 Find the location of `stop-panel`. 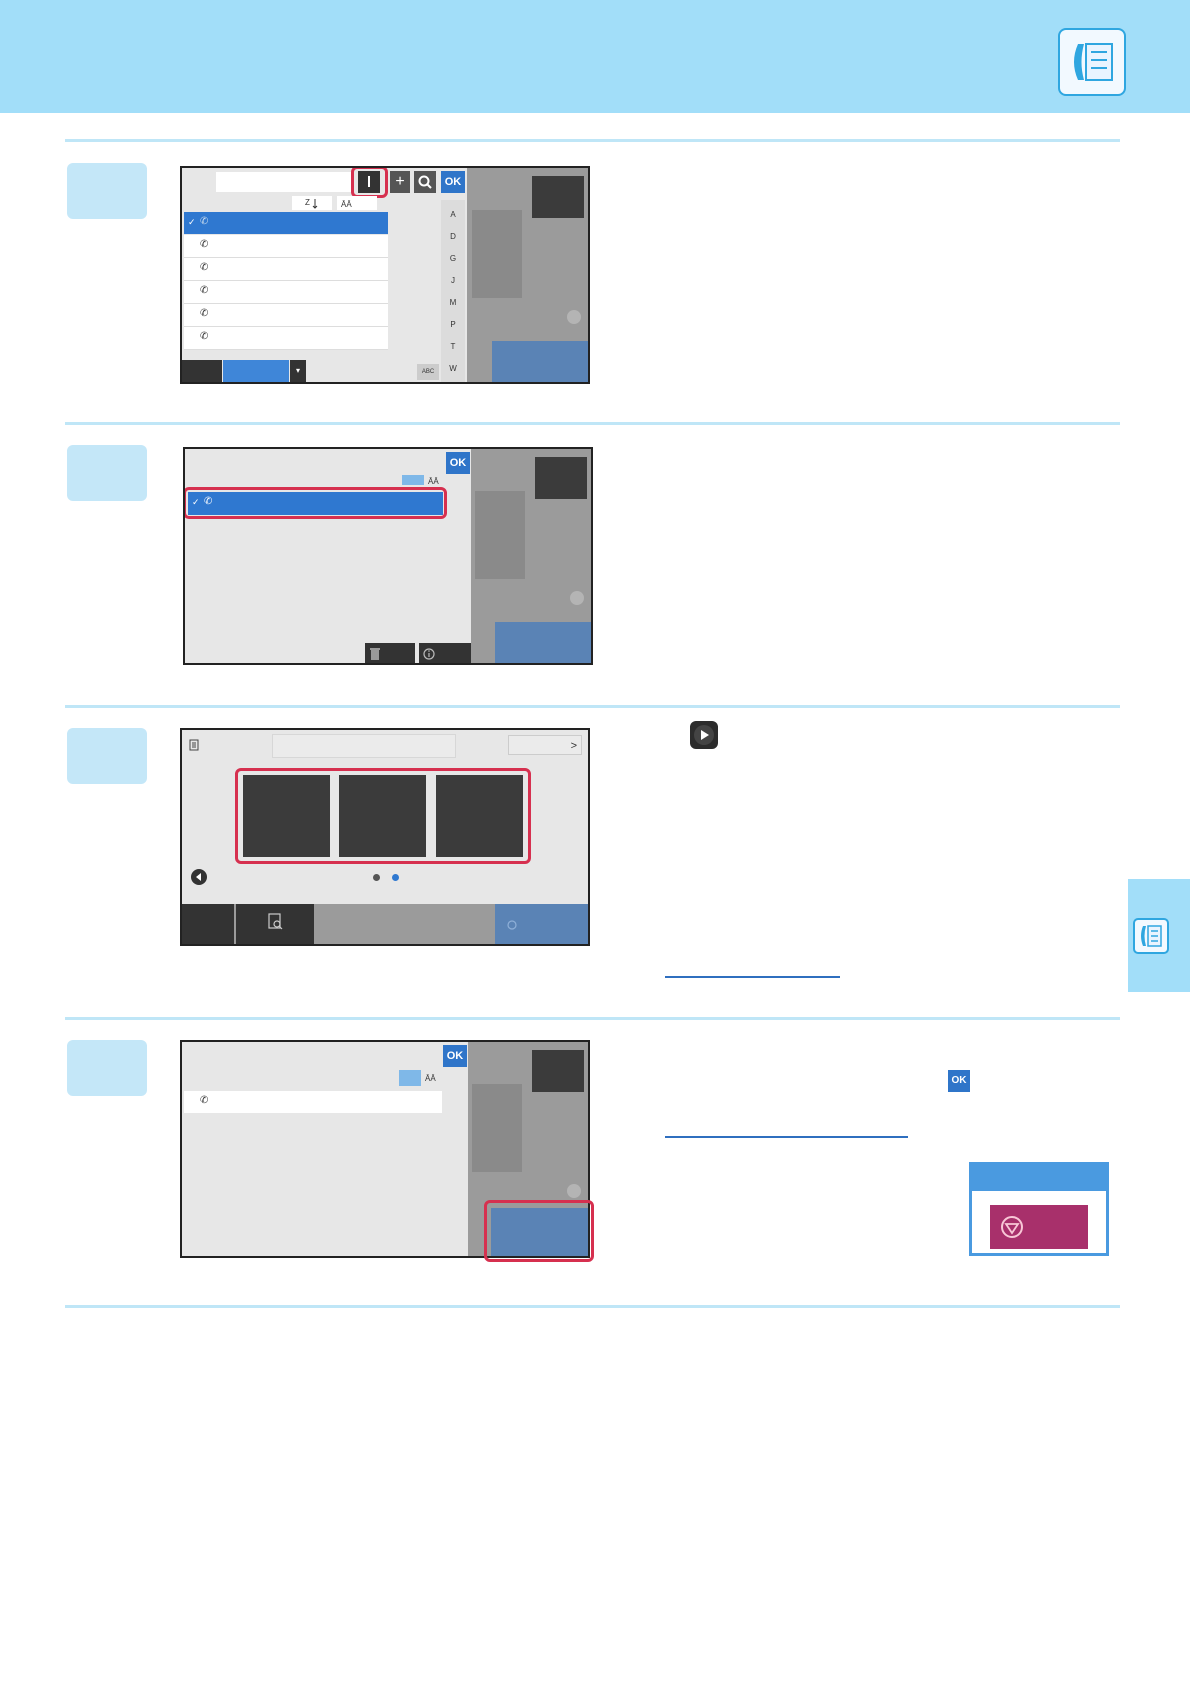

stop-panel is located at coordinates (1039, 1209).